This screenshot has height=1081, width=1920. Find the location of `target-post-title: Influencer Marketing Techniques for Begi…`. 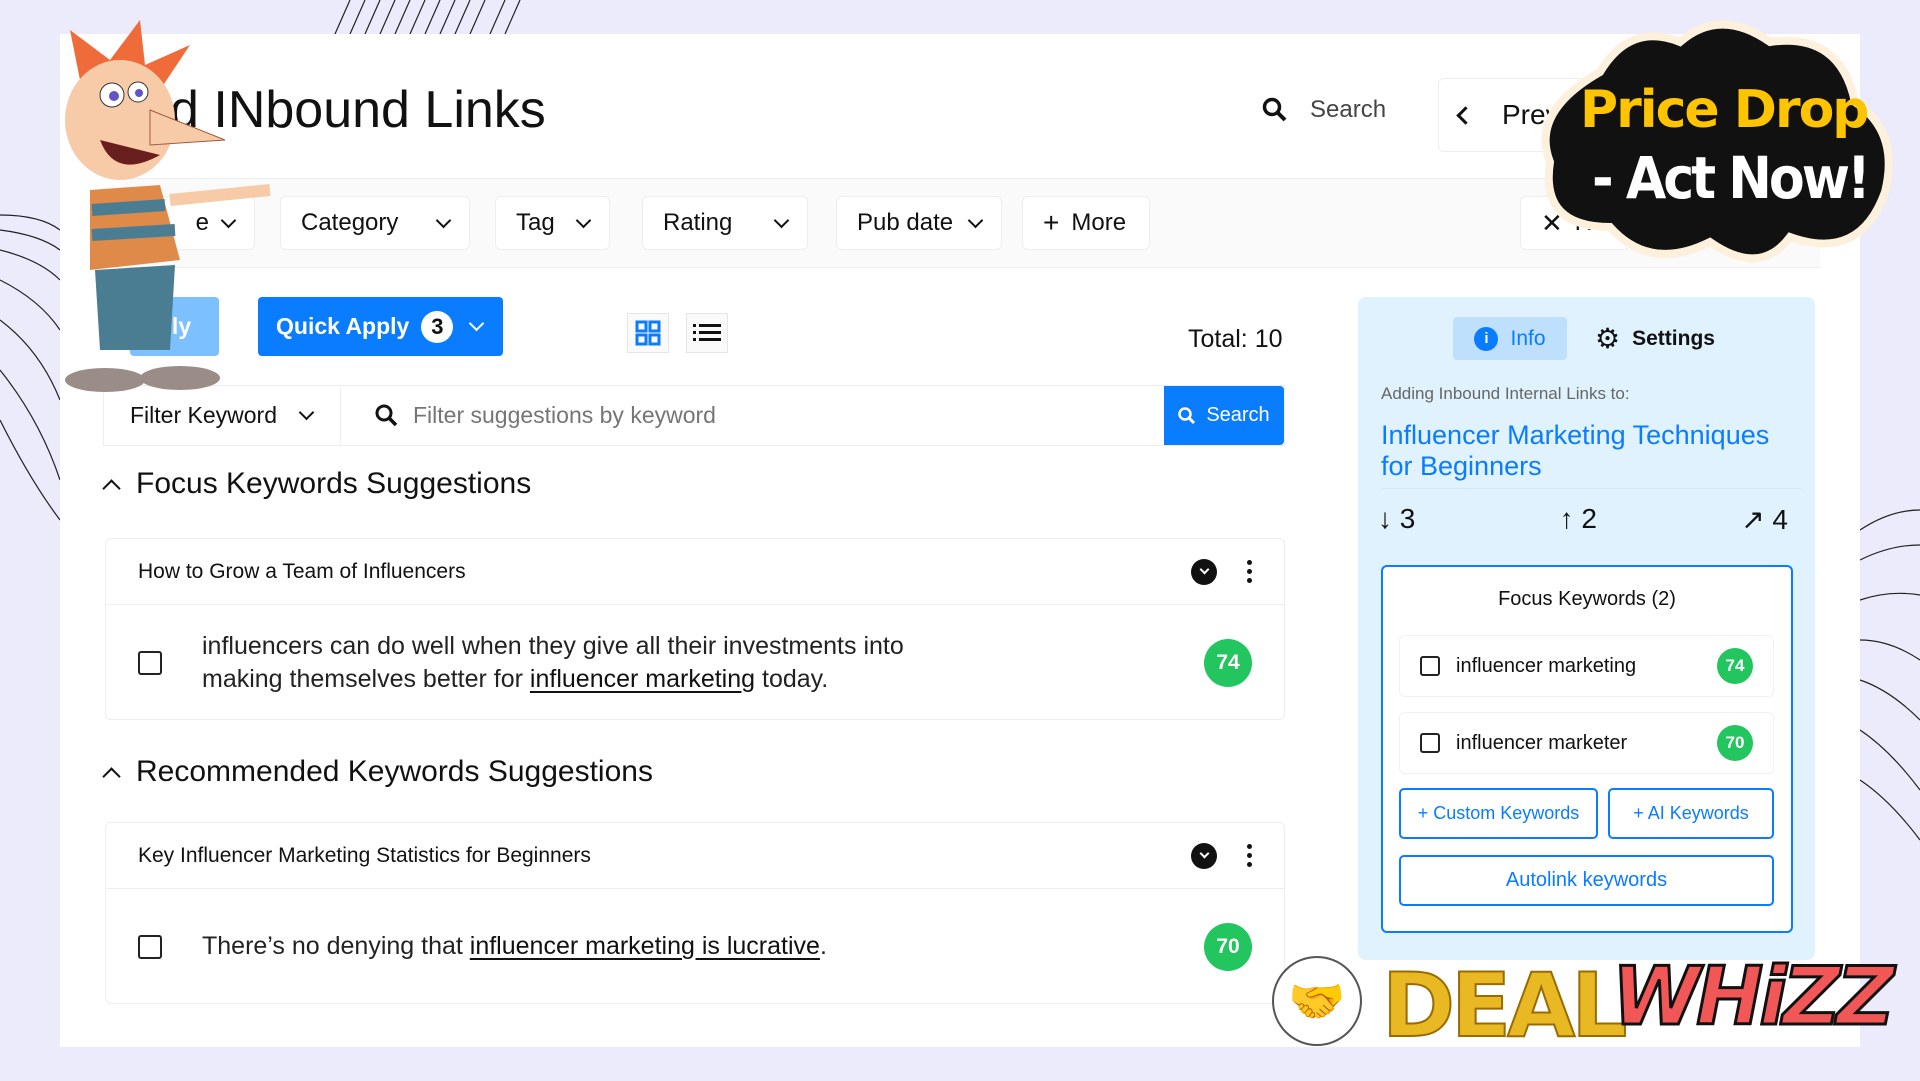

target-post-title: Influencer Marketing Techniques for Begi… is located at coordinates (1591, 454).